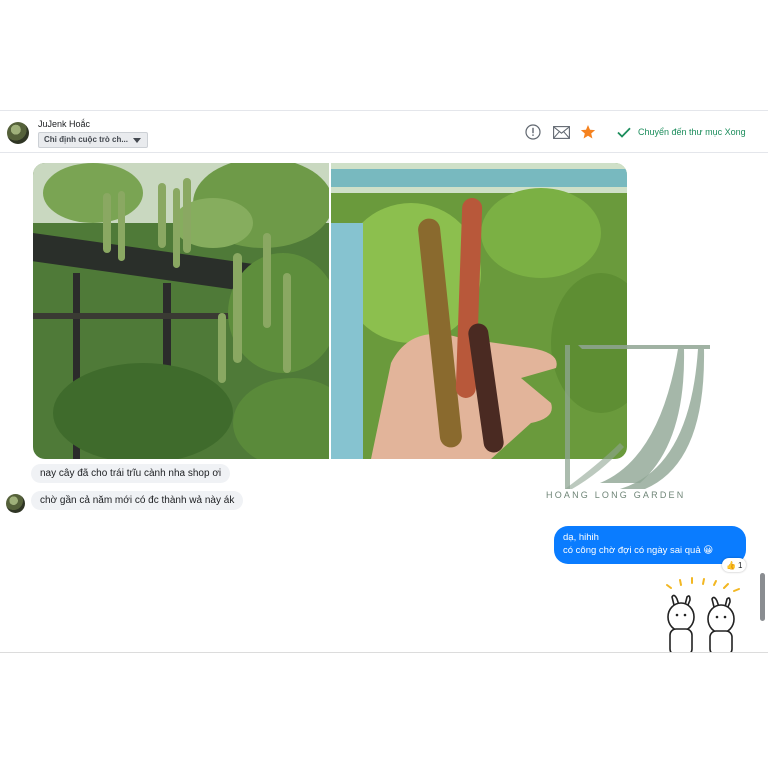  I want to click on thumbs-up-icon: 👍, so click(731, 565).